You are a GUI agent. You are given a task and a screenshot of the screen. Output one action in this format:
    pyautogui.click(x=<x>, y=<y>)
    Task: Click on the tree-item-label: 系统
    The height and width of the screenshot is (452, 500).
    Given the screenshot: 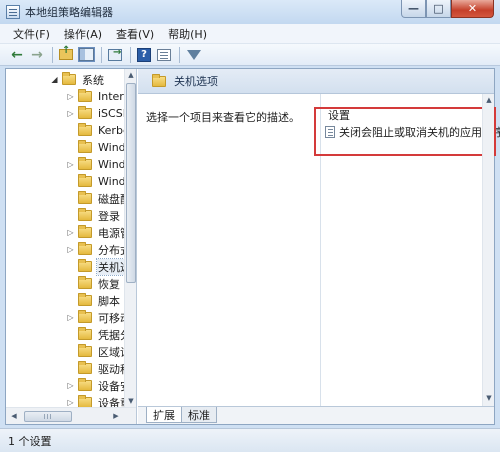 What is the action you would take?
    pyautogui.click(x=93, y=80)
    